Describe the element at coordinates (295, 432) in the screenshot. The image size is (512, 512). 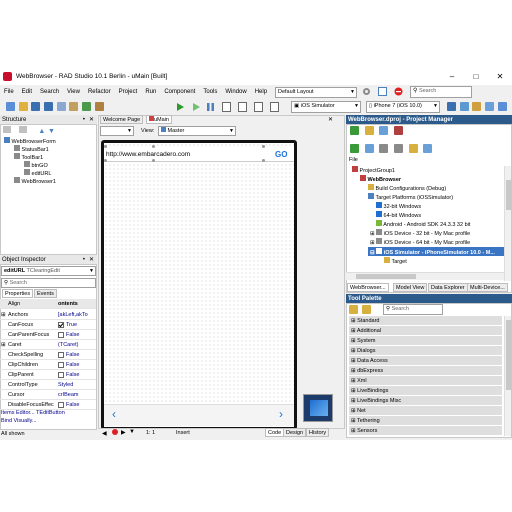
I see `tab-design: Design` at that location.